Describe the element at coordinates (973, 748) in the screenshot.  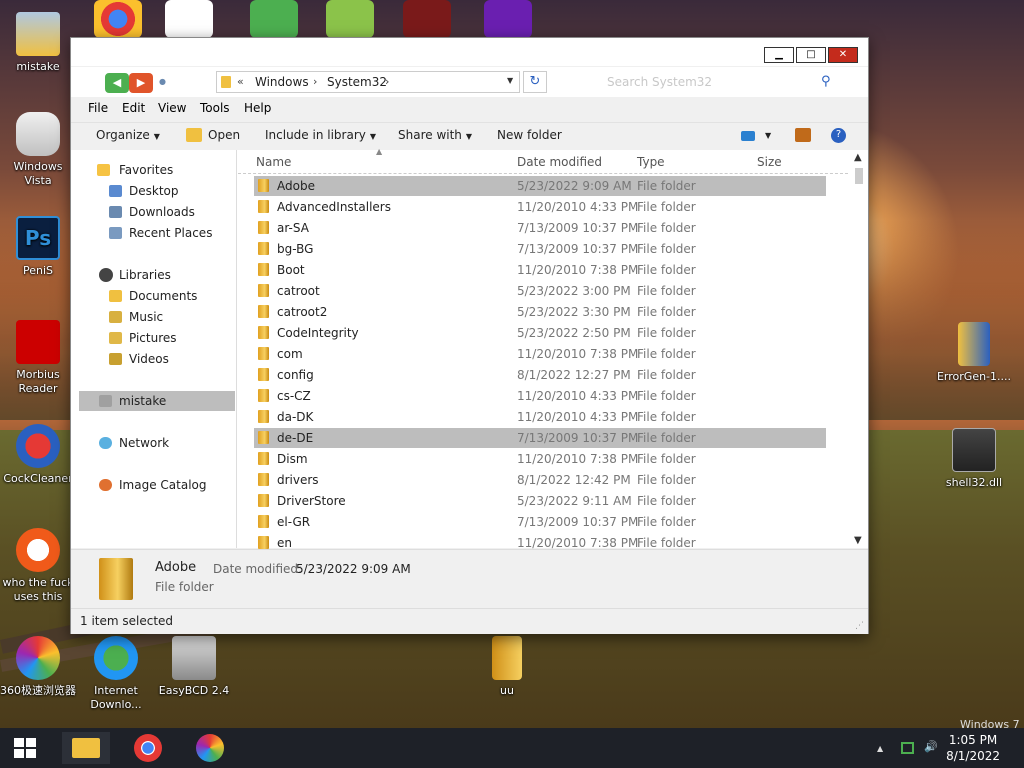
I see `system-clock: 1:05 PM 8/1/2022` at that location.